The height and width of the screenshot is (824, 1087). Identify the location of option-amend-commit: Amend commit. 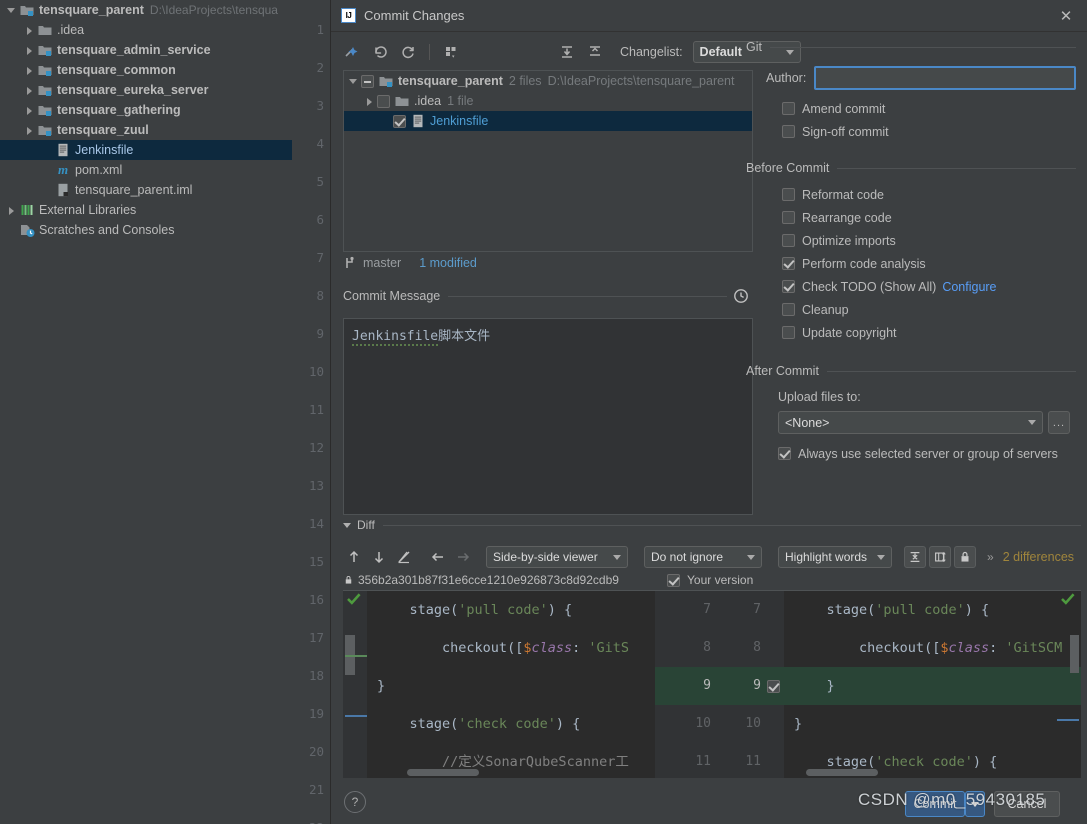
(929, 108).